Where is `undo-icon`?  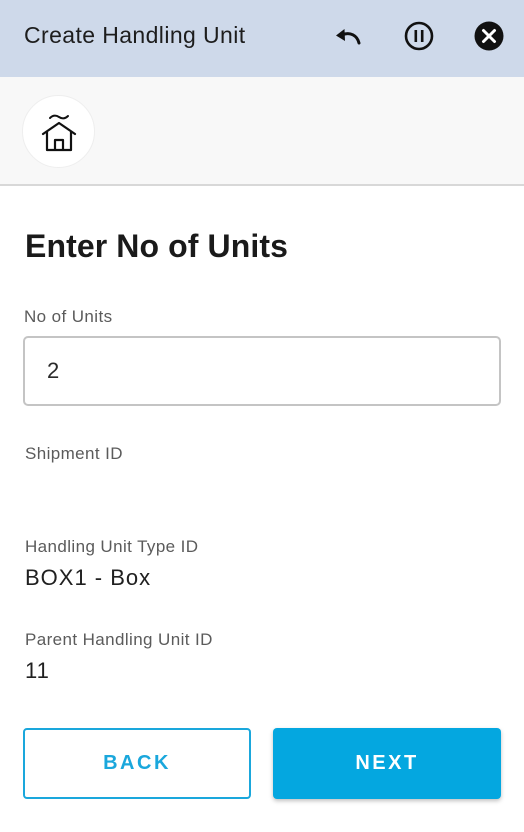 undo-icon is located at coordinates (348, 37).